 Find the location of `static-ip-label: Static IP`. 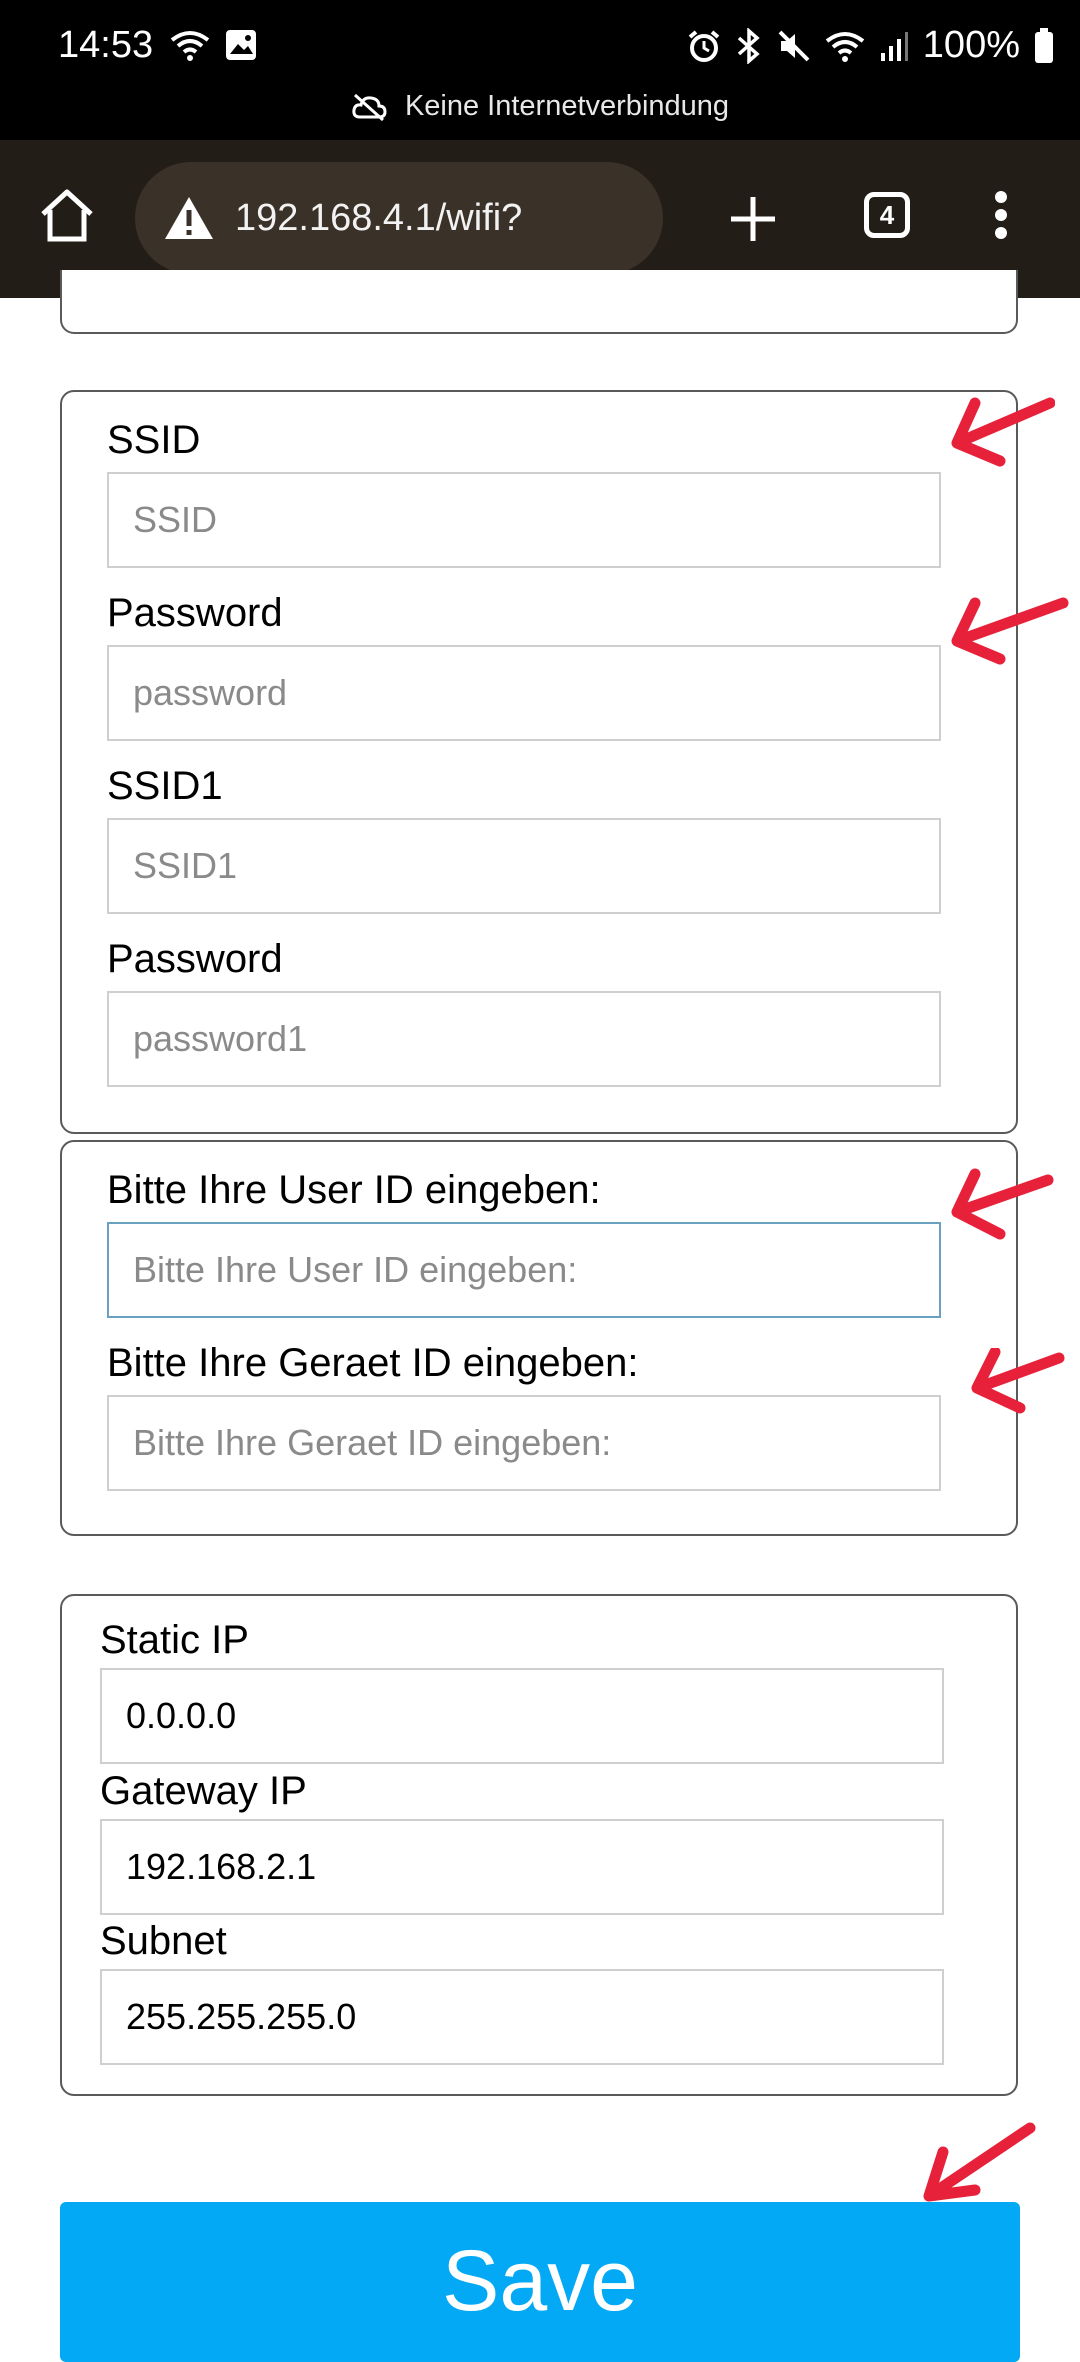

static-ip-label: Static IP is located at coordinates (174, 1640).